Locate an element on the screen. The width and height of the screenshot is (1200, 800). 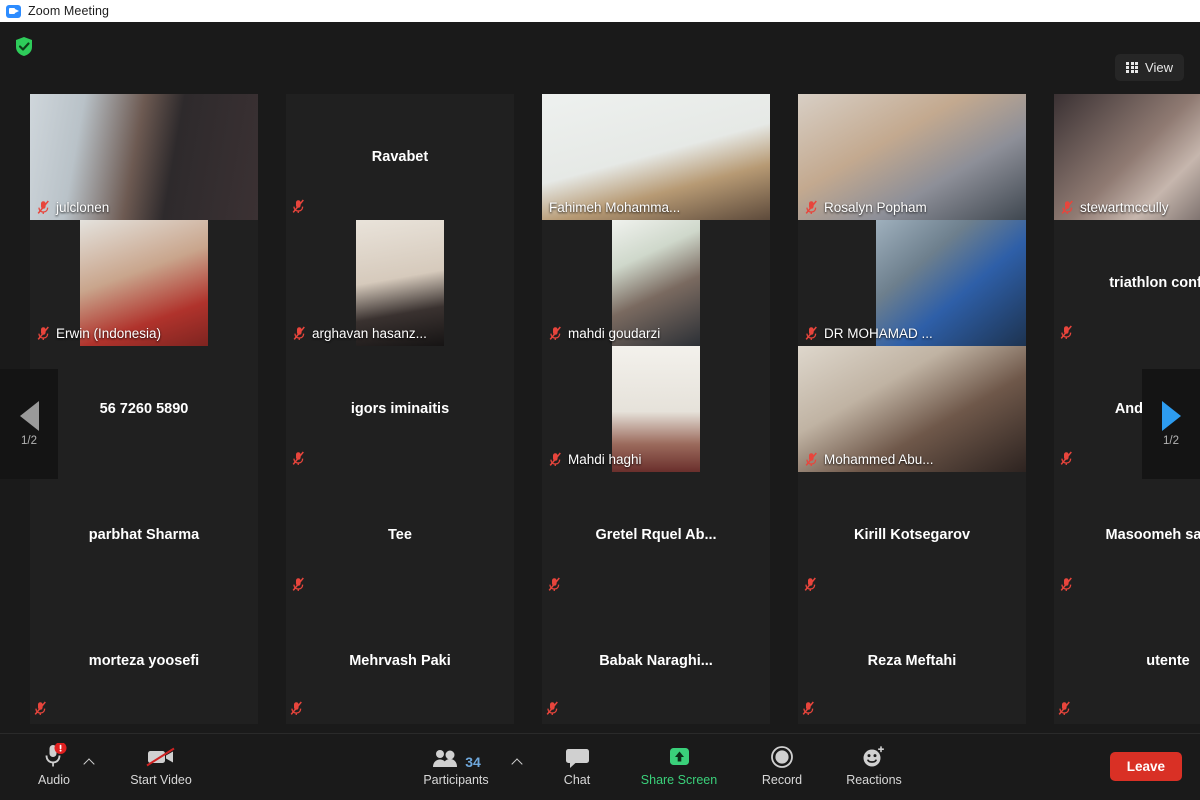
reactions-label: Reactions is located at coordinates (874, 780).